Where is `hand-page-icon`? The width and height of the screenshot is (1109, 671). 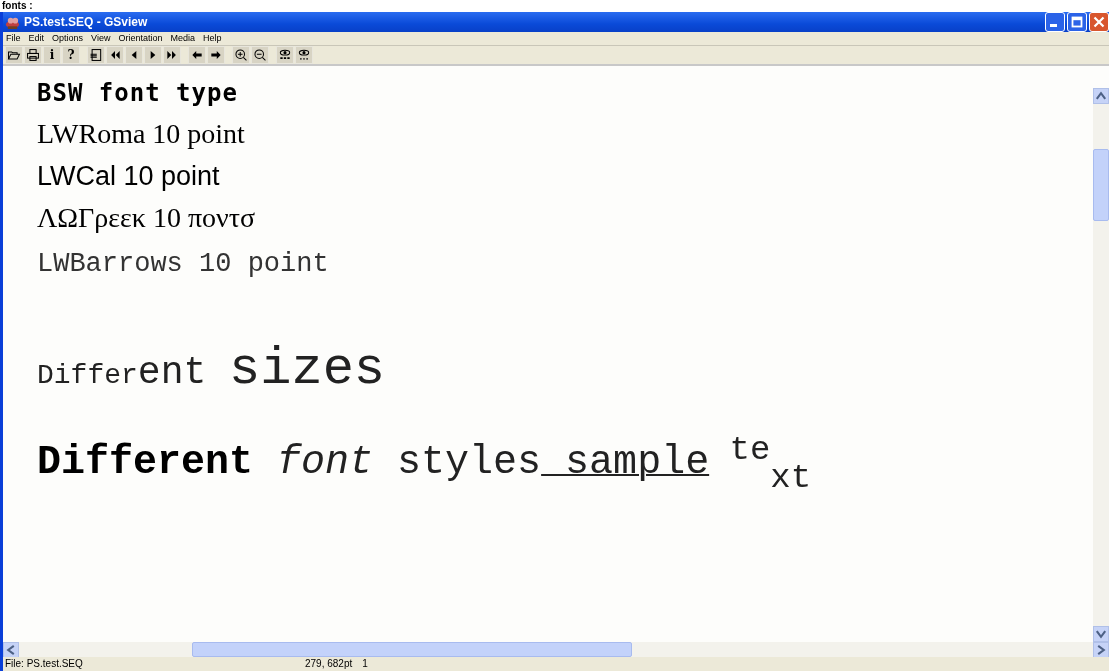
hand-page-icon is located at coordinates (96, 55).